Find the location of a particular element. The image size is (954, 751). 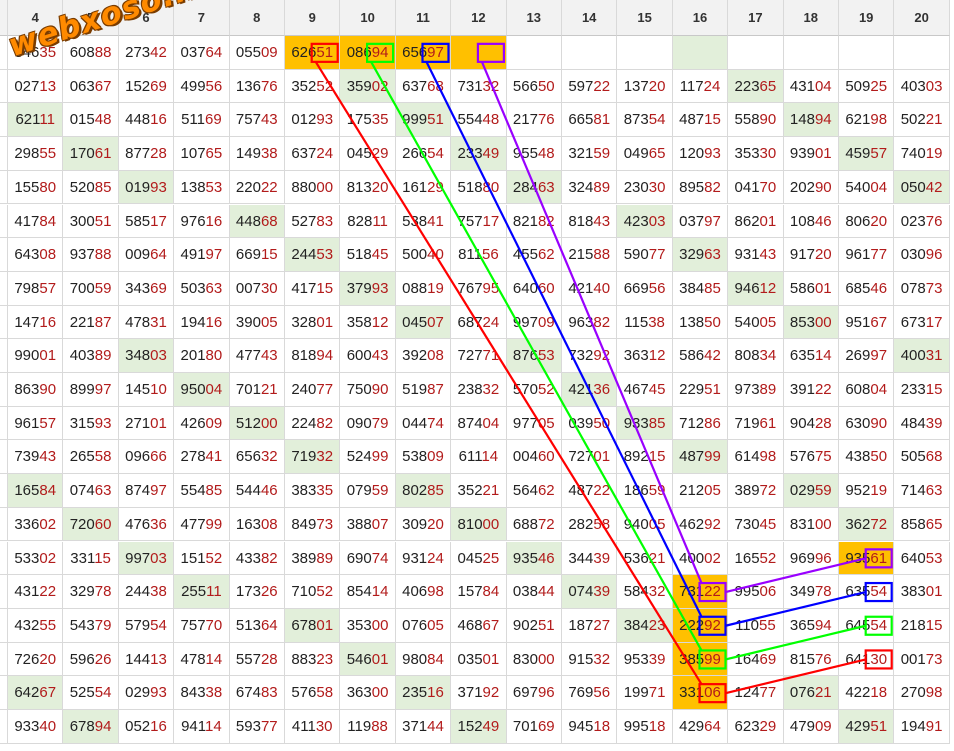

result-cell: 18659 is located at coordinates (645, 491).